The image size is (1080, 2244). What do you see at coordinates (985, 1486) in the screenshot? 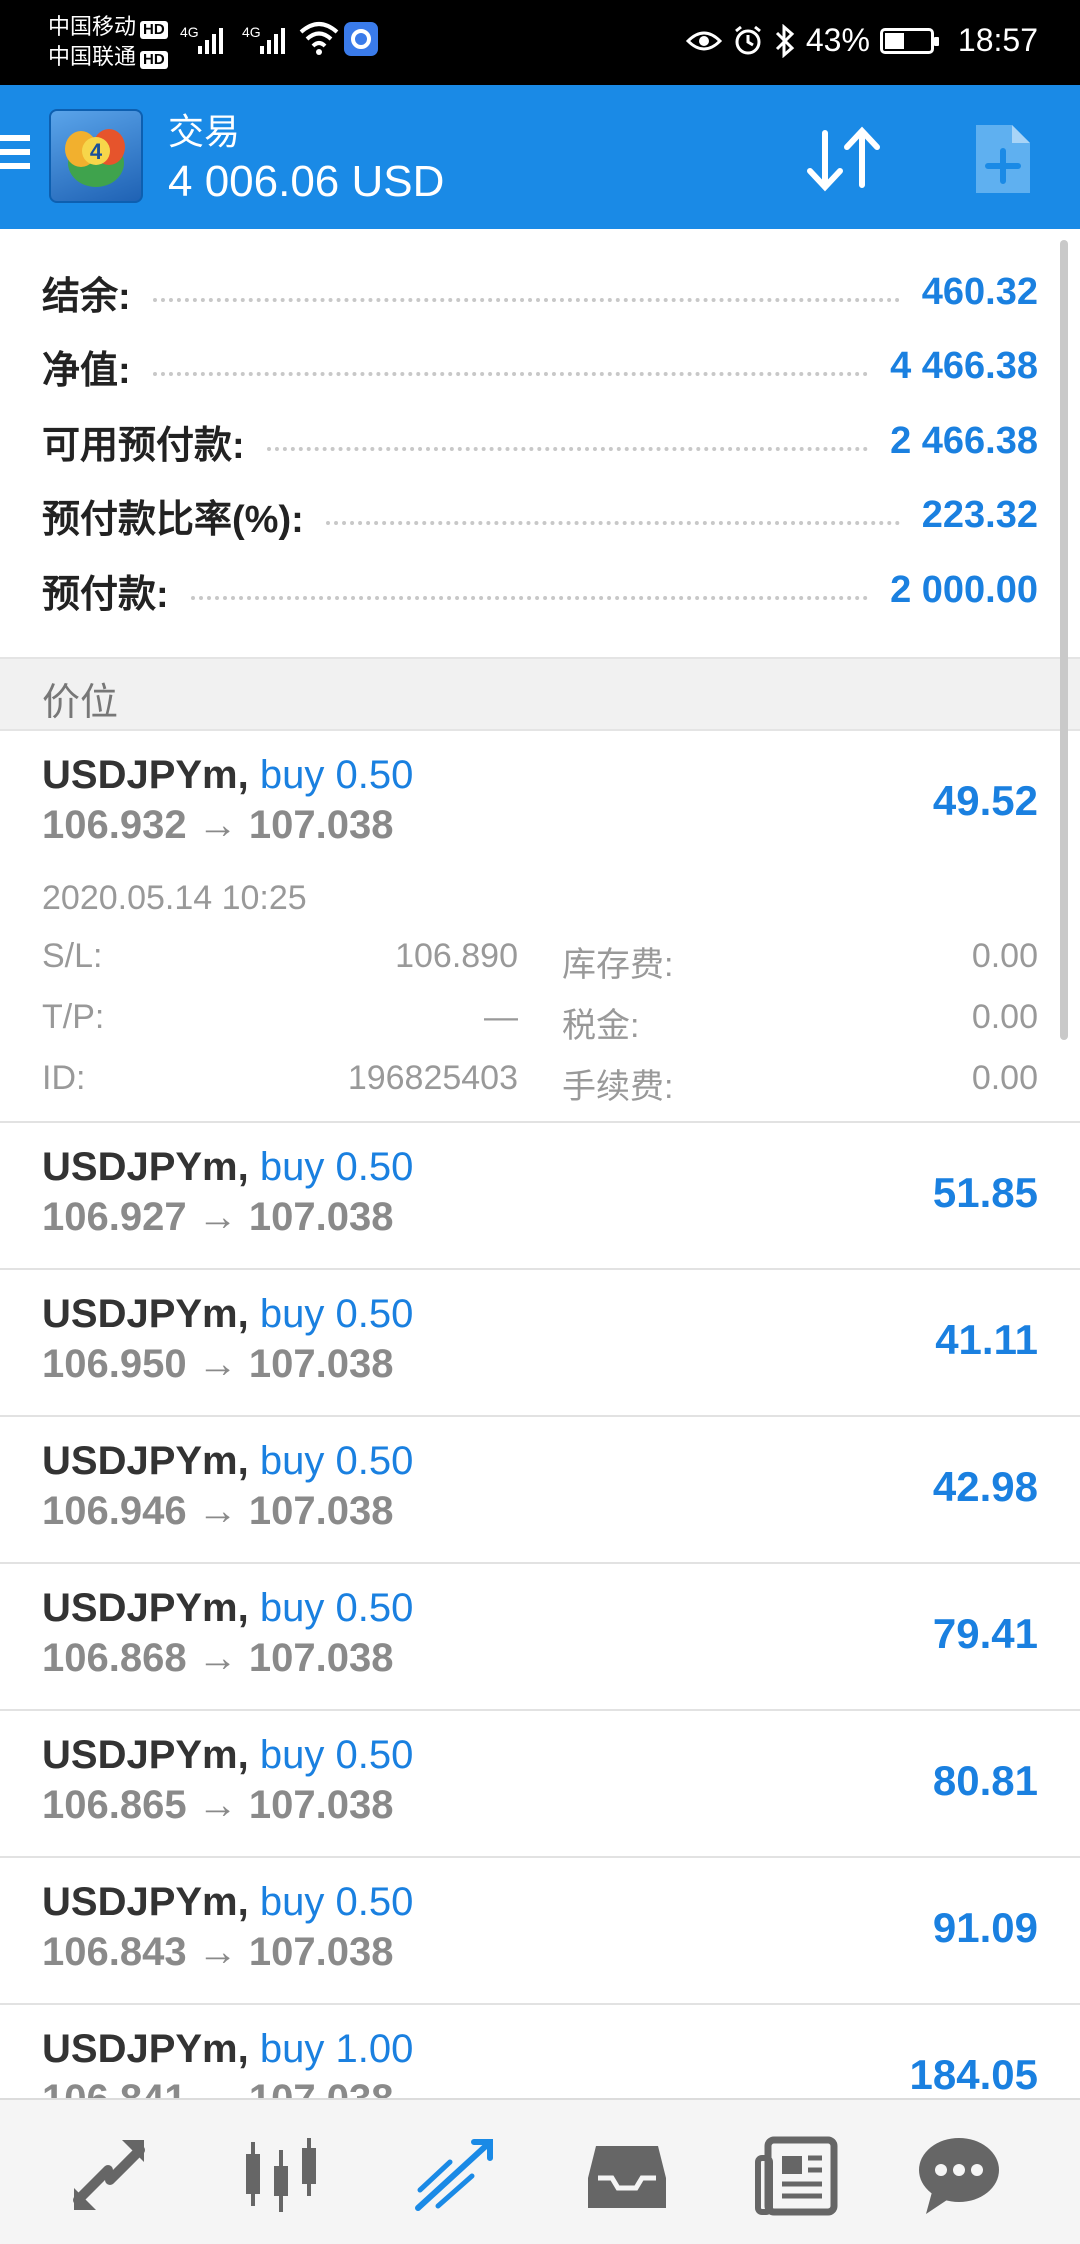
I see `position-profit: 42.98` at bounding box center [985, 1486].